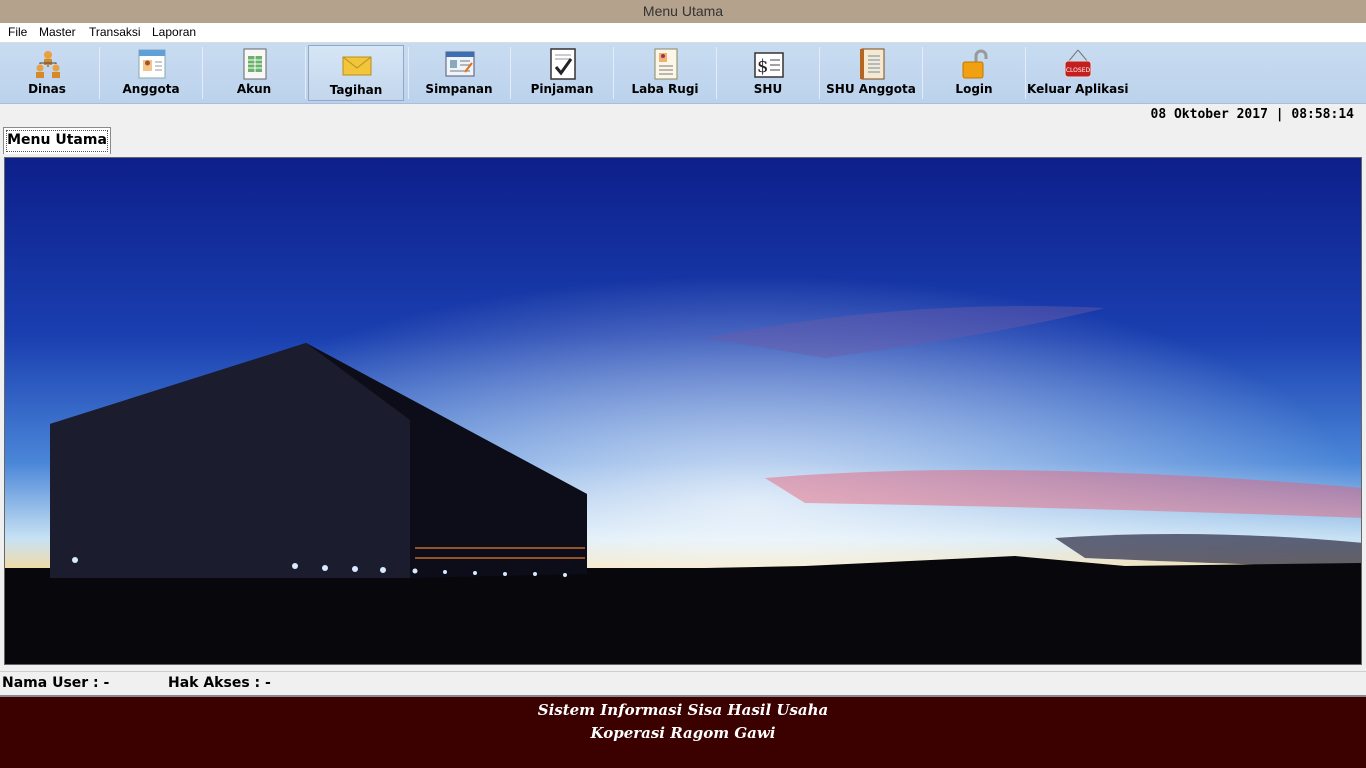  Describe the element at coordinates (769, 65) in the screenshot. I see `dollar-document-icon: $` at that location.